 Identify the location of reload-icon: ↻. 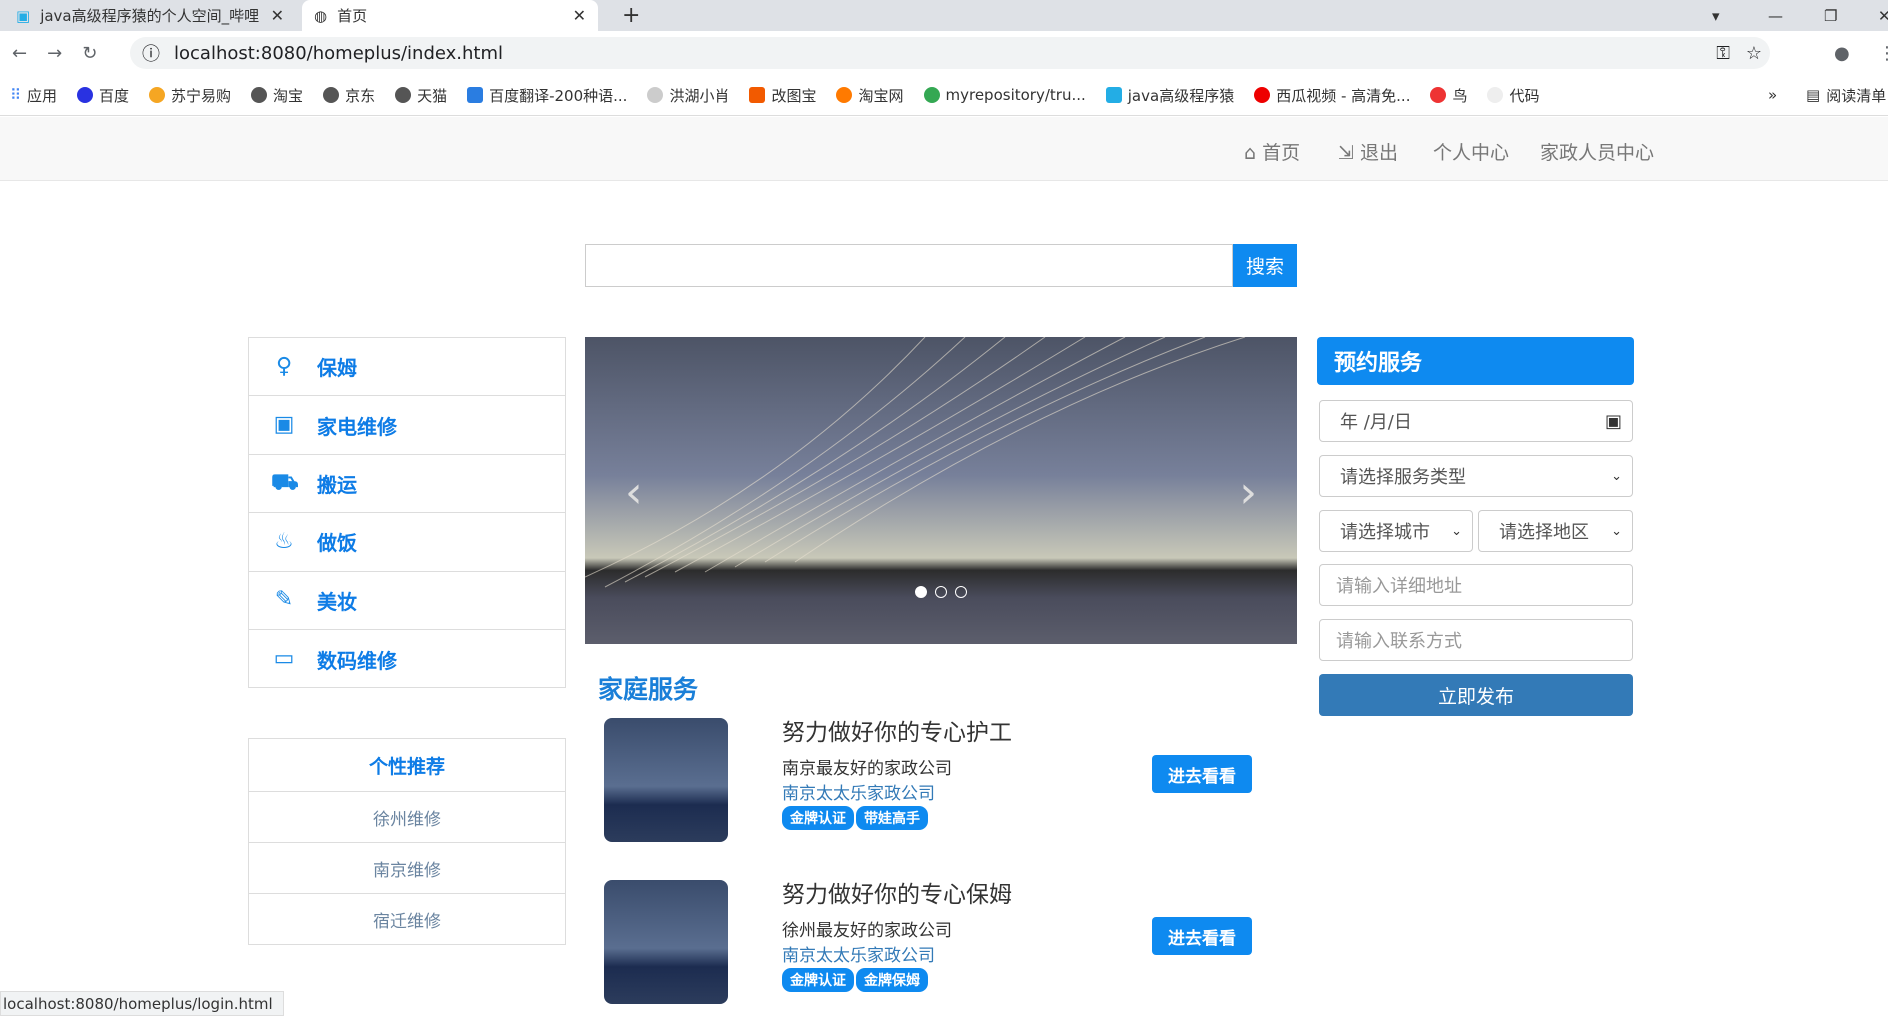
(89, 53).